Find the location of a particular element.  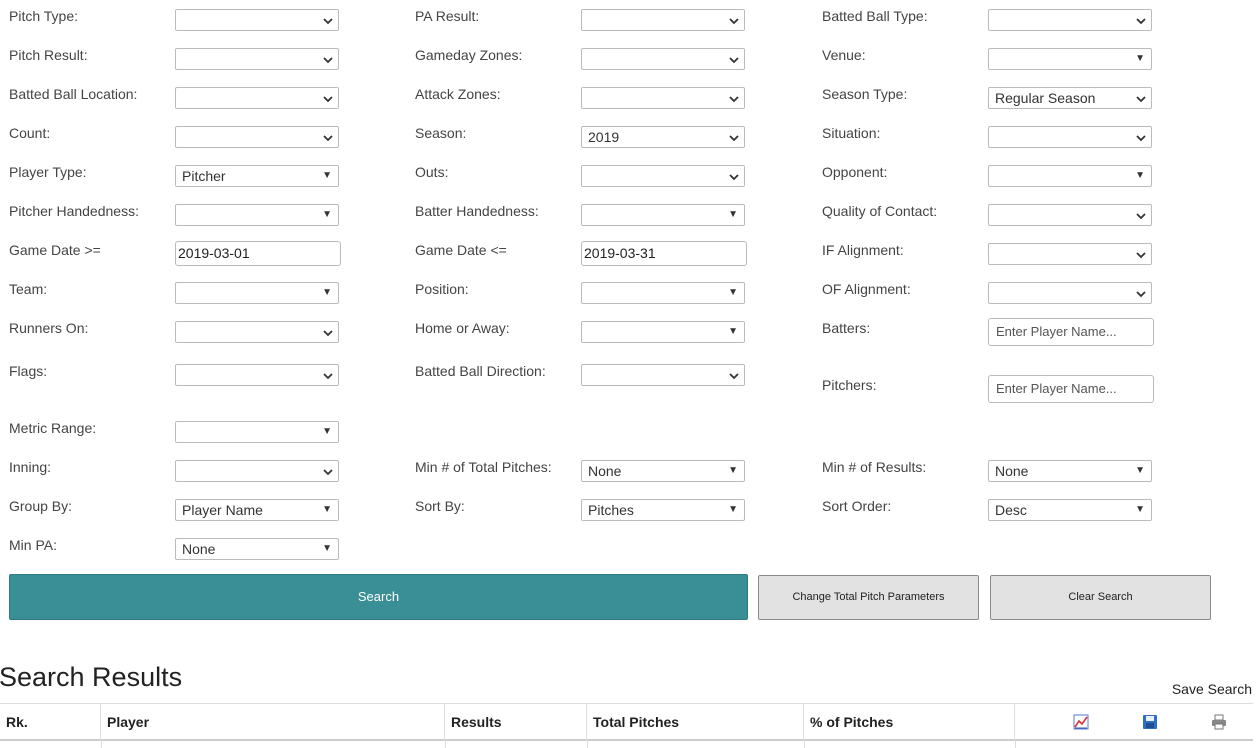

game-date-lte-label: Game Date <= is located at coordinates (461, 250).